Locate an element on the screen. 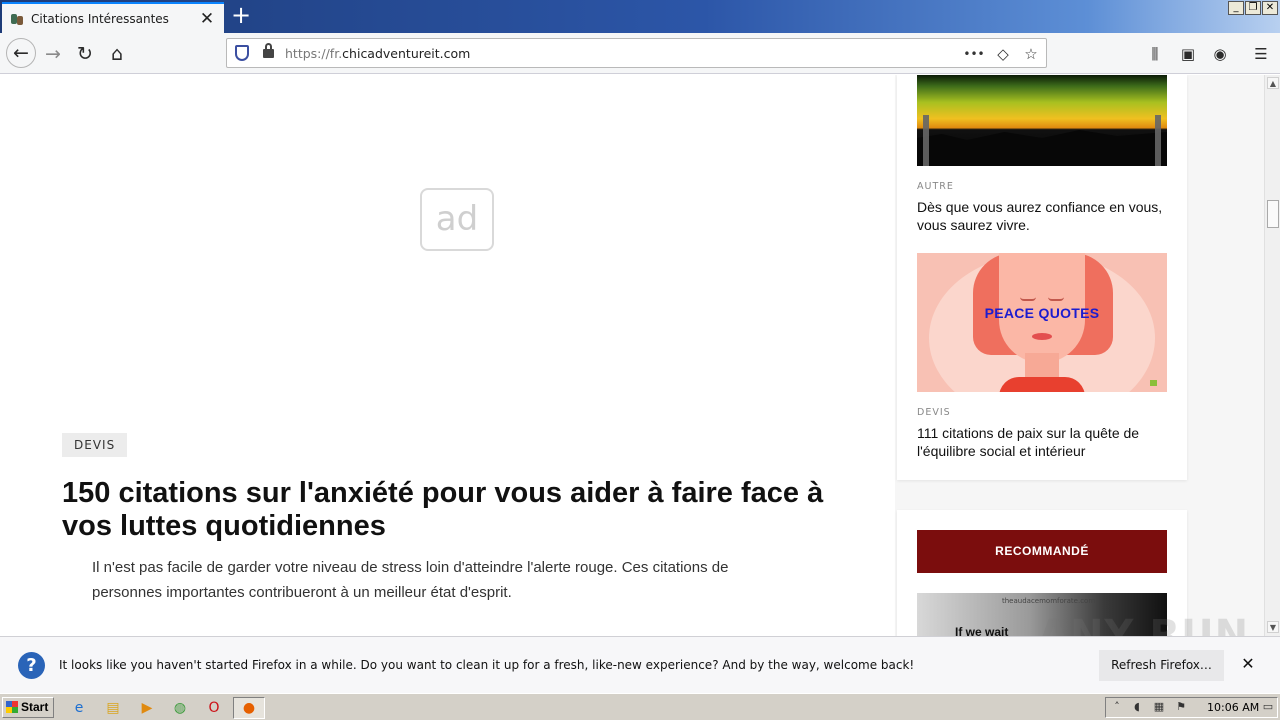 This screenshot has height=720, width=1280. opera-icon: O is located at coordinates (214, 708).